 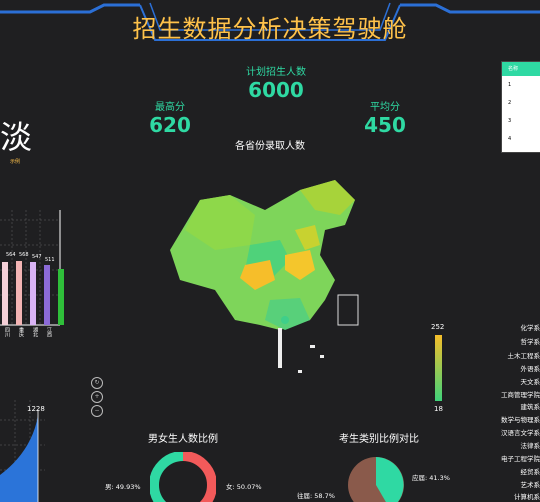 I want to click on dept-item: 数学与物理系, so click(x=520, y=420).